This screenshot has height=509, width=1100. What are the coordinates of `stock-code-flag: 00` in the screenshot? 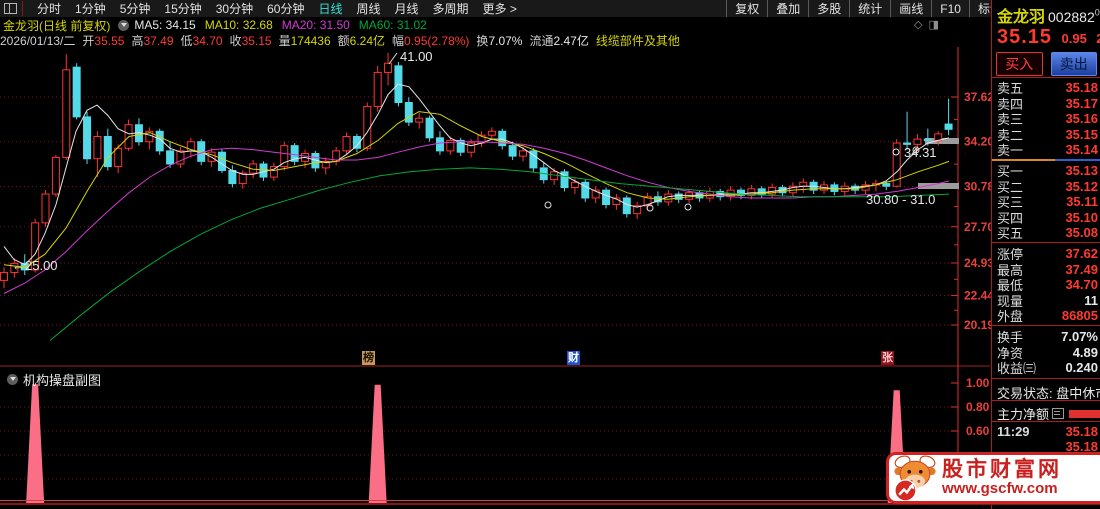 It's located at (1097, 12).